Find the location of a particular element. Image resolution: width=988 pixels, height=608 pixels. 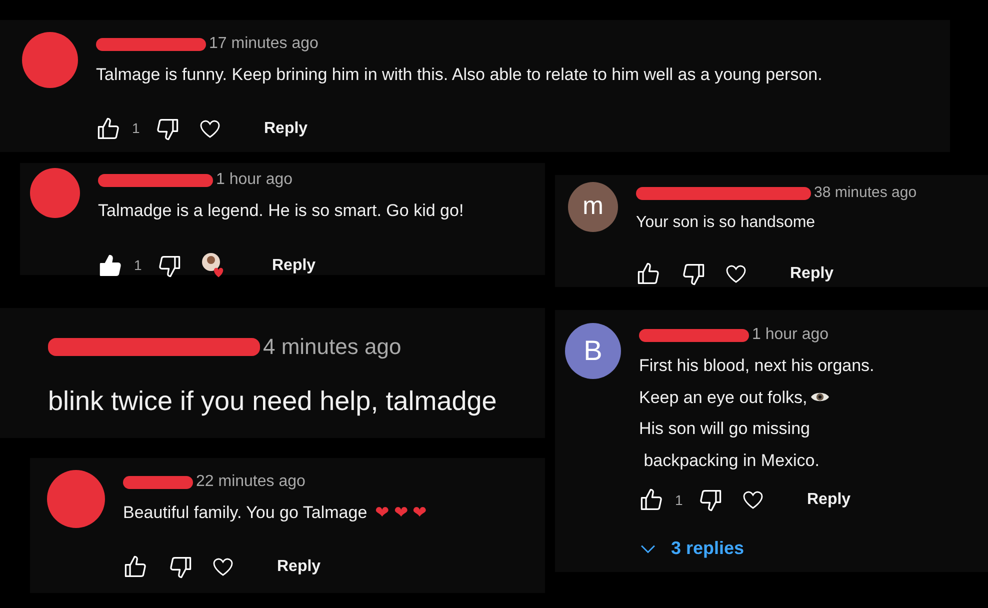

comment-text: Beautiful family. You go Talmage is located at coordinates (245, 512).